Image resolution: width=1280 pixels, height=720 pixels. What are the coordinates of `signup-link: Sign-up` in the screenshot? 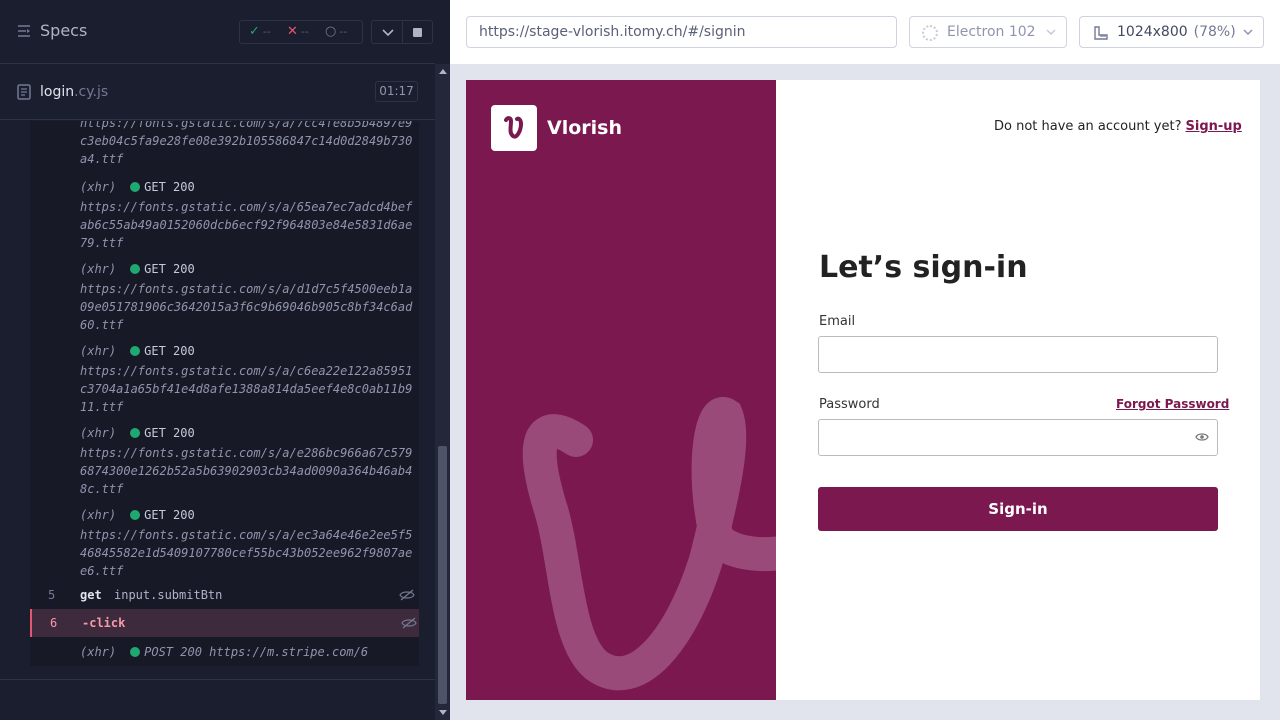 It's located at (1214, 126).